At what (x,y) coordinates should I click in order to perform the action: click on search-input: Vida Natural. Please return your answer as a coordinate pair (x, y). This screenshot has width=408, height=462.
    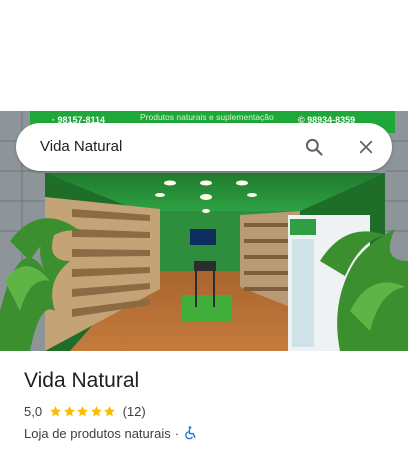
    Looking at the image, I should click on (81, 147).